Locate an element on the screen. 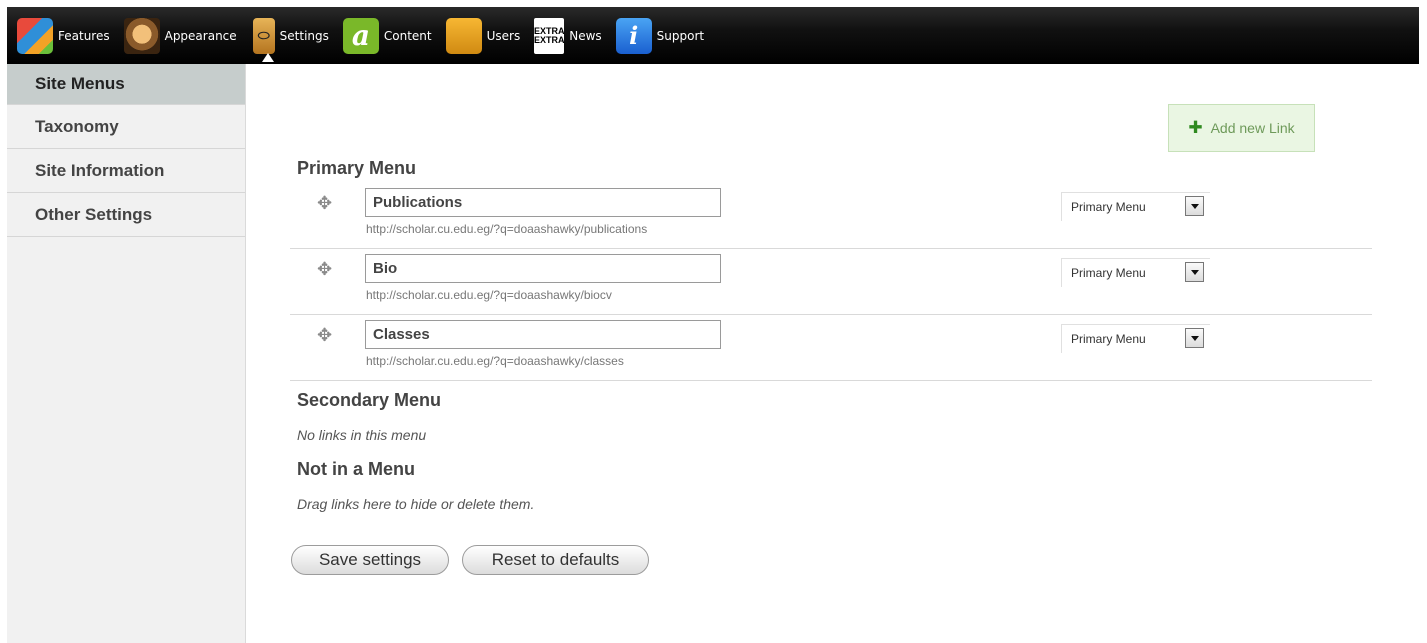  settings-icon: ⬭ is located at coordinates (263, 35).